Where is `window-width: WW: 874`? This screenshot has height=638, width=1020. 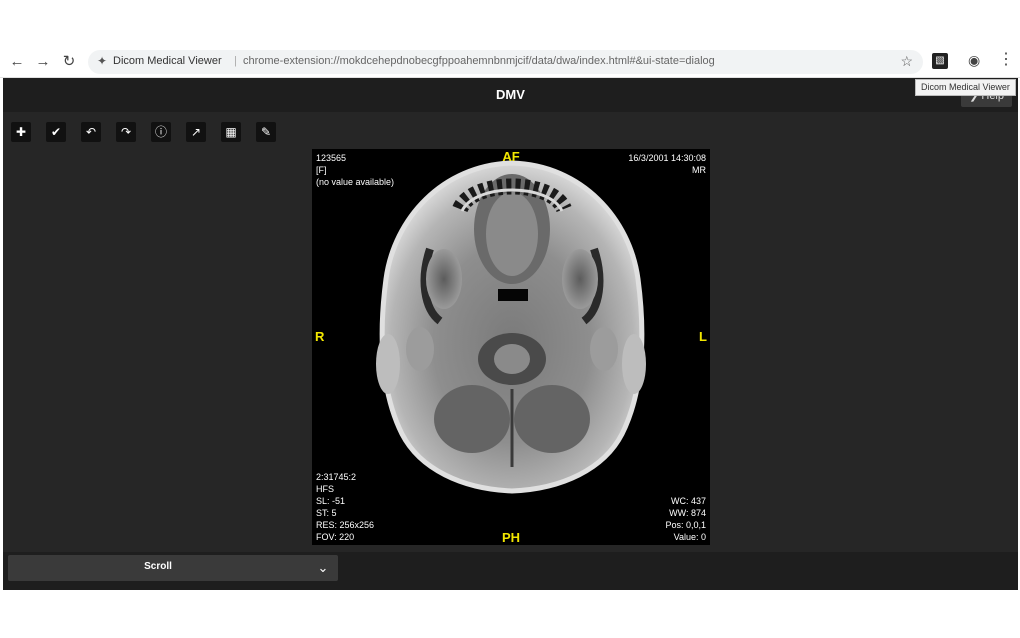 window-width: WW: 874 is located at coordinates (687, 513).